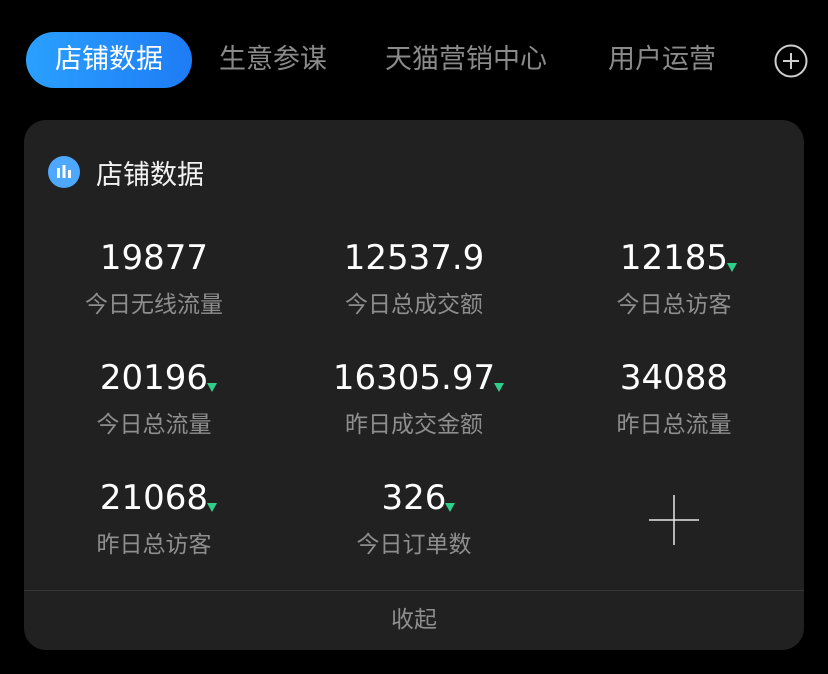 This screenshot has height=674, width=828. What do you see at coordinates (154, 545) in the screenshot?
I see `metric-label: 昨日总访客` at bounding box center [154, 545].